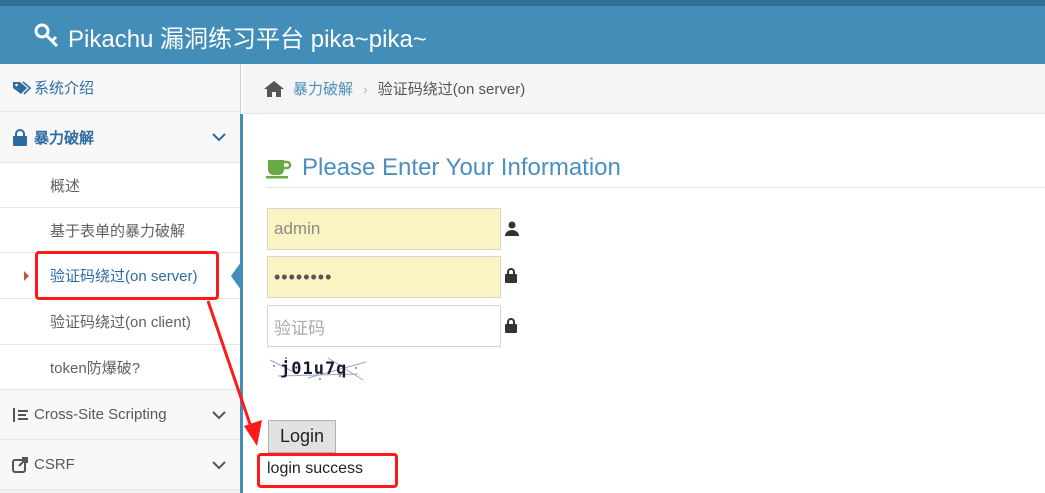 The image size is (1045, 493). What do you see at coordinates (100, 414) in the screenshot?
I see `sidebar-item-label: Cross-Site Scripting` at bounding box center [100, 414].